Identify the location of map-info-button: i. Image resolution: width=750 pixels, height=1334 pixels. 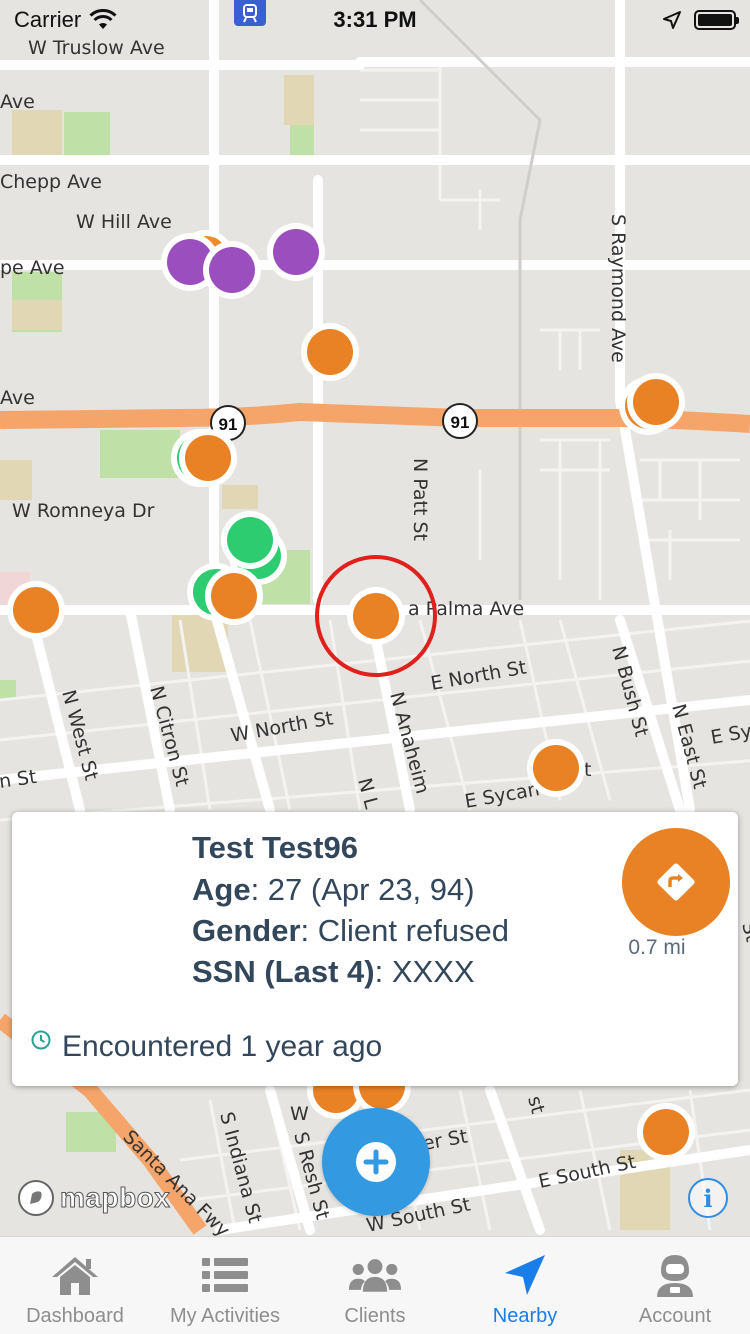
(708, 1198).